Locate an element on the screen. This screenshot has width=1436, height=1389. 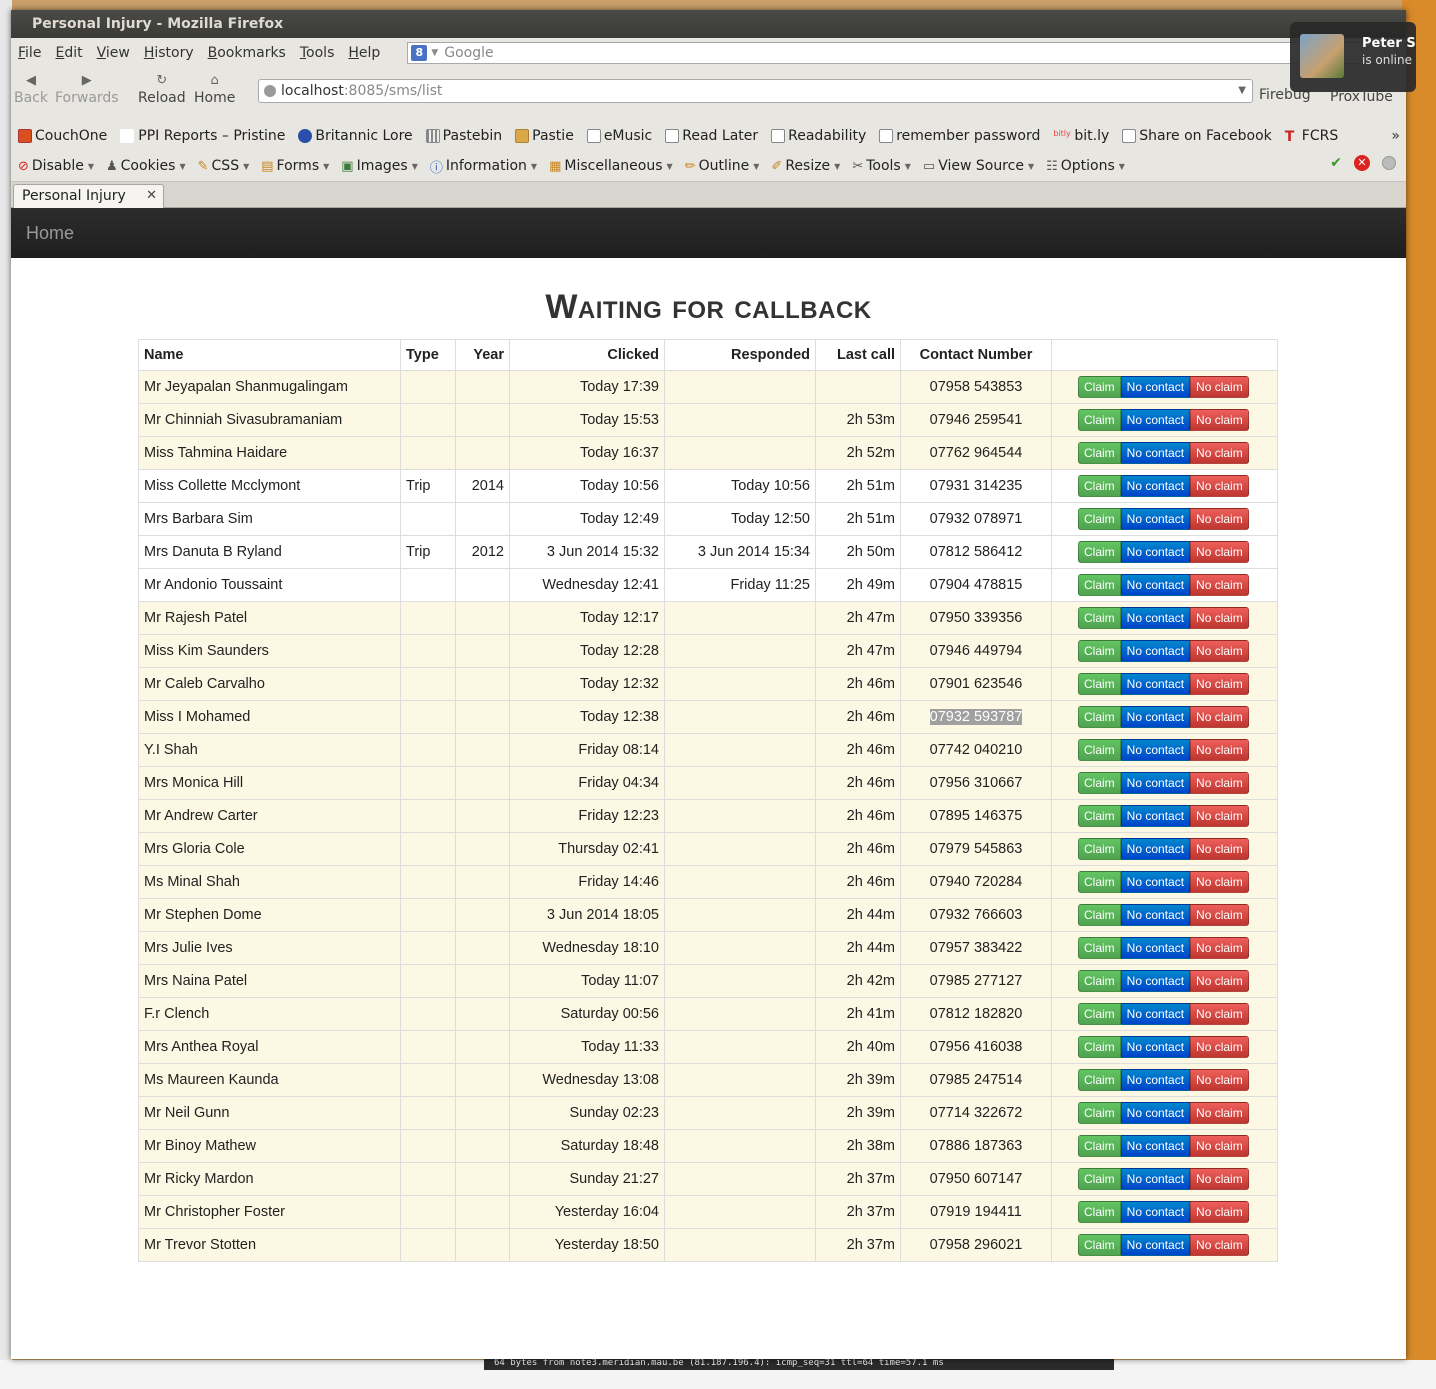
bookmark-emusic: eMusic is located at coordinates (619, 136).